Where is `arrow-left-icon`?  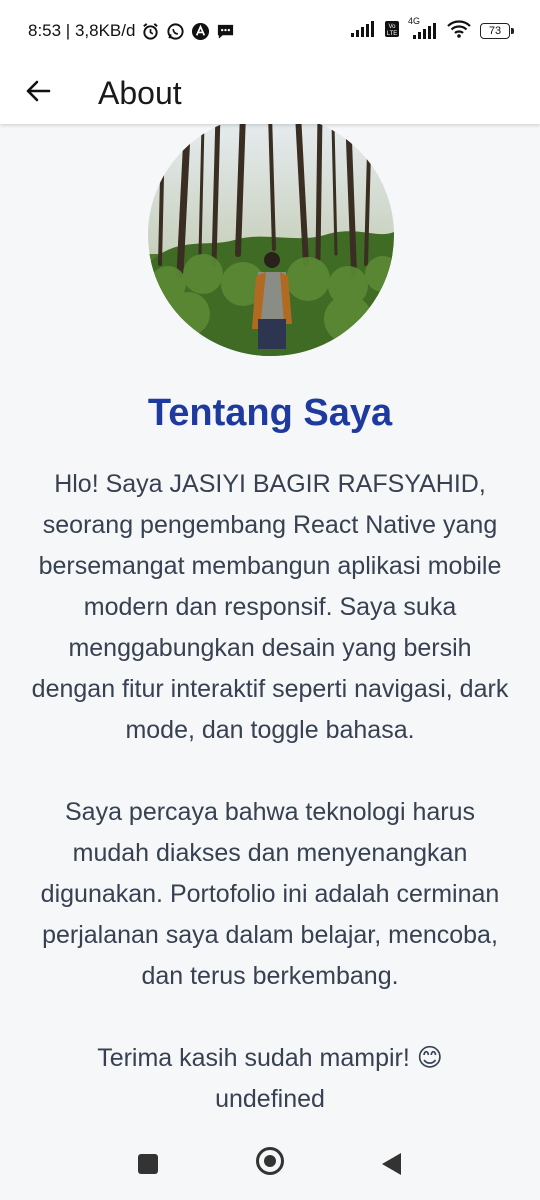
arrow-left-icon is located at coordinates (38, 93).